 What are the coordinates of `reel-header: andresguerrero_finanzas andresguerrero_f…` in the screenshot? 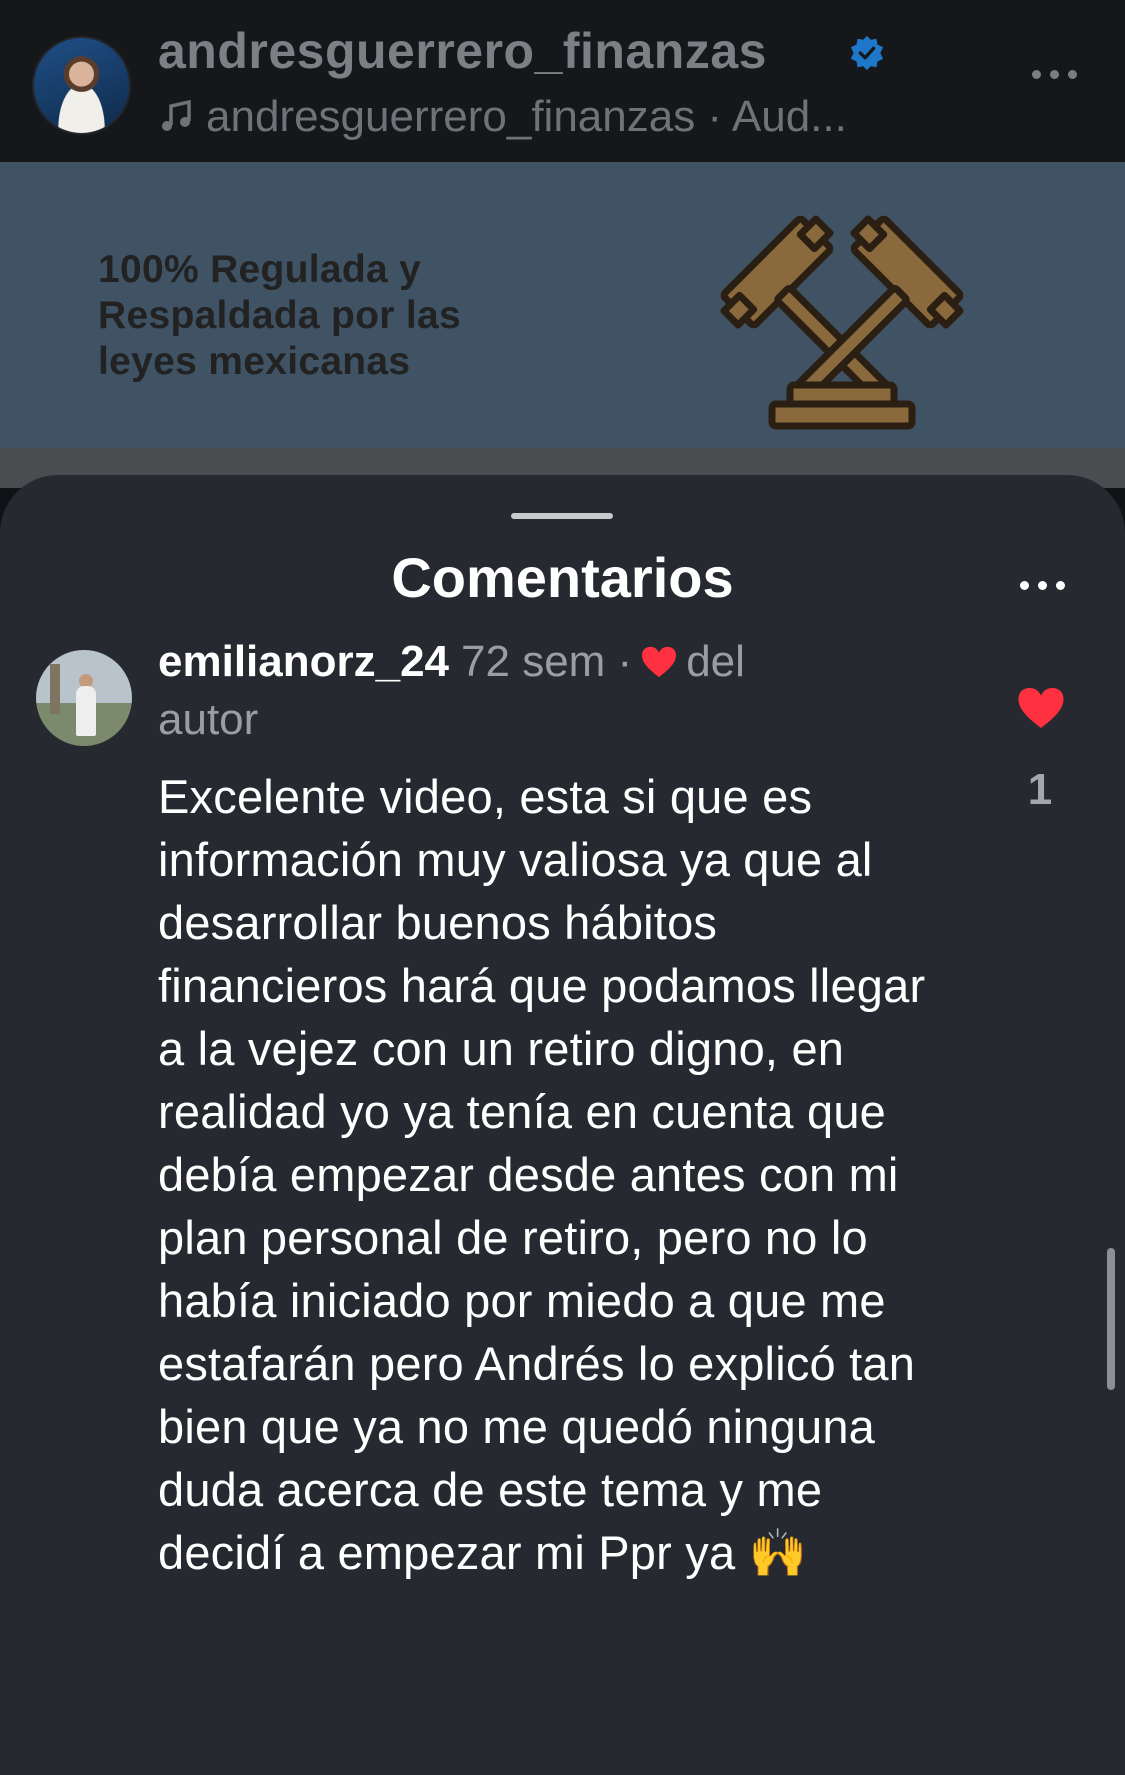 It's located at (562, 81).